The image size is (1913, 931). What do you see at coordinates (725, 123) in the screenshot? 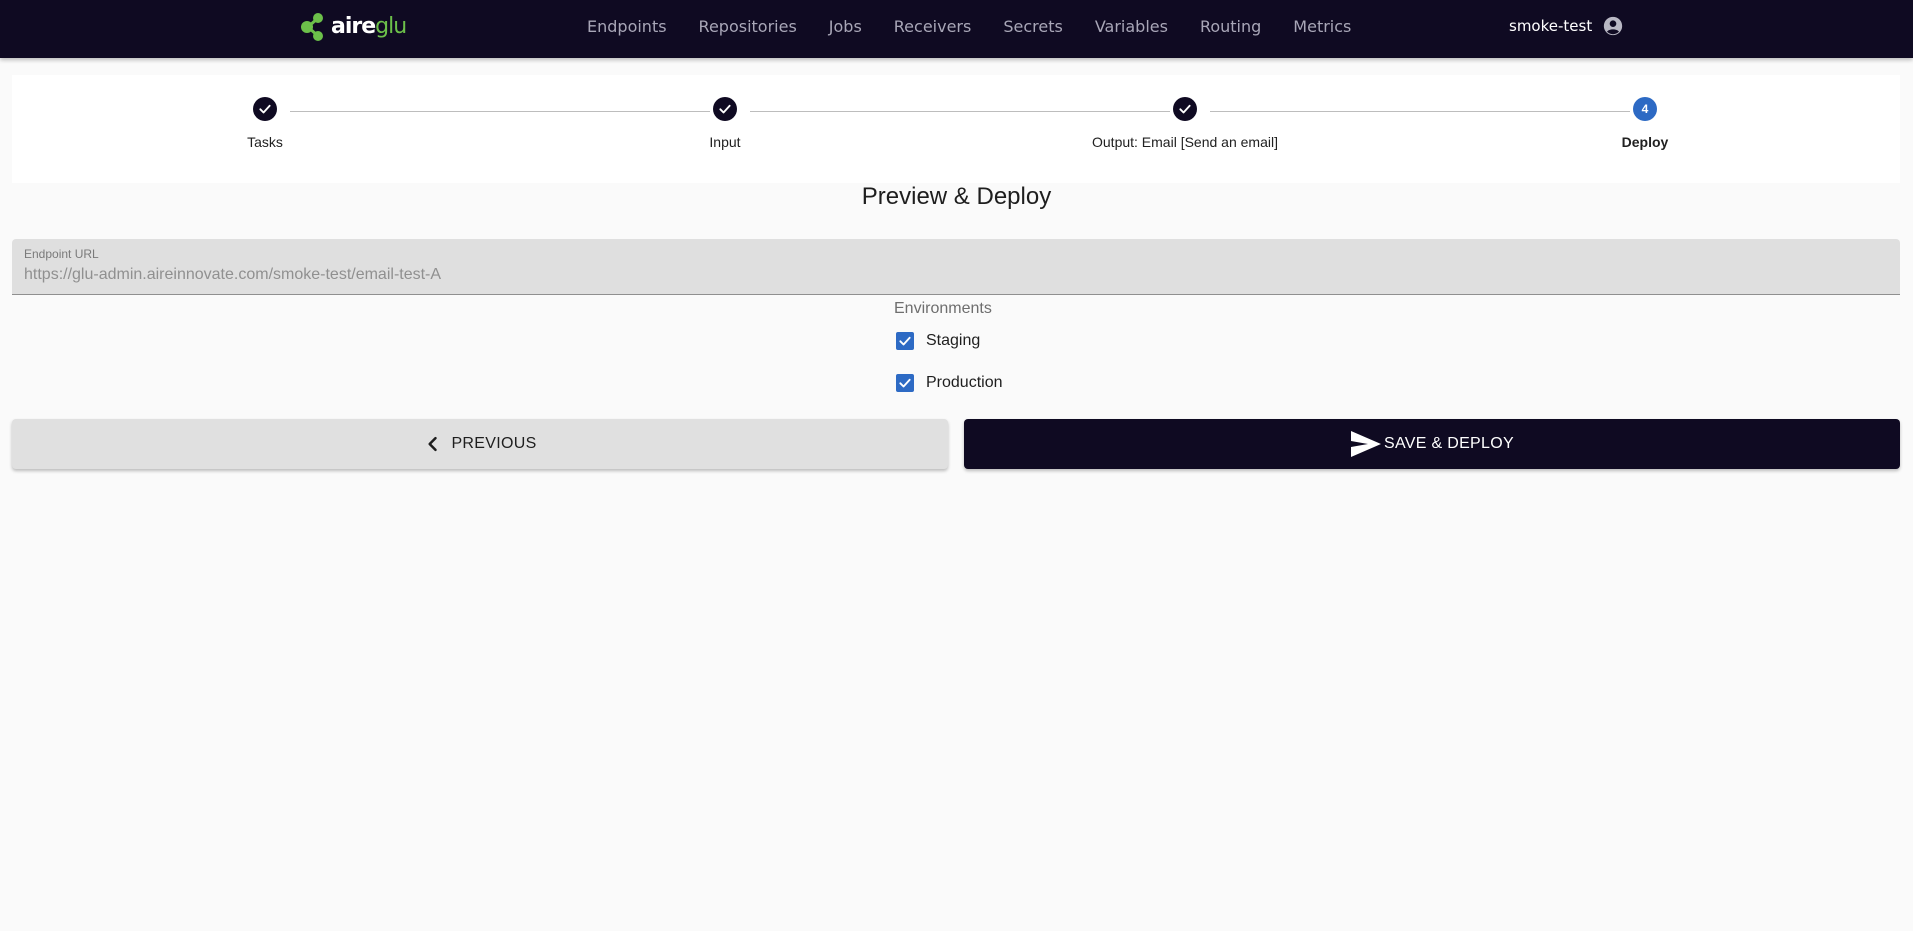
I see `step-input: Input` at bounding box center [725, 123].